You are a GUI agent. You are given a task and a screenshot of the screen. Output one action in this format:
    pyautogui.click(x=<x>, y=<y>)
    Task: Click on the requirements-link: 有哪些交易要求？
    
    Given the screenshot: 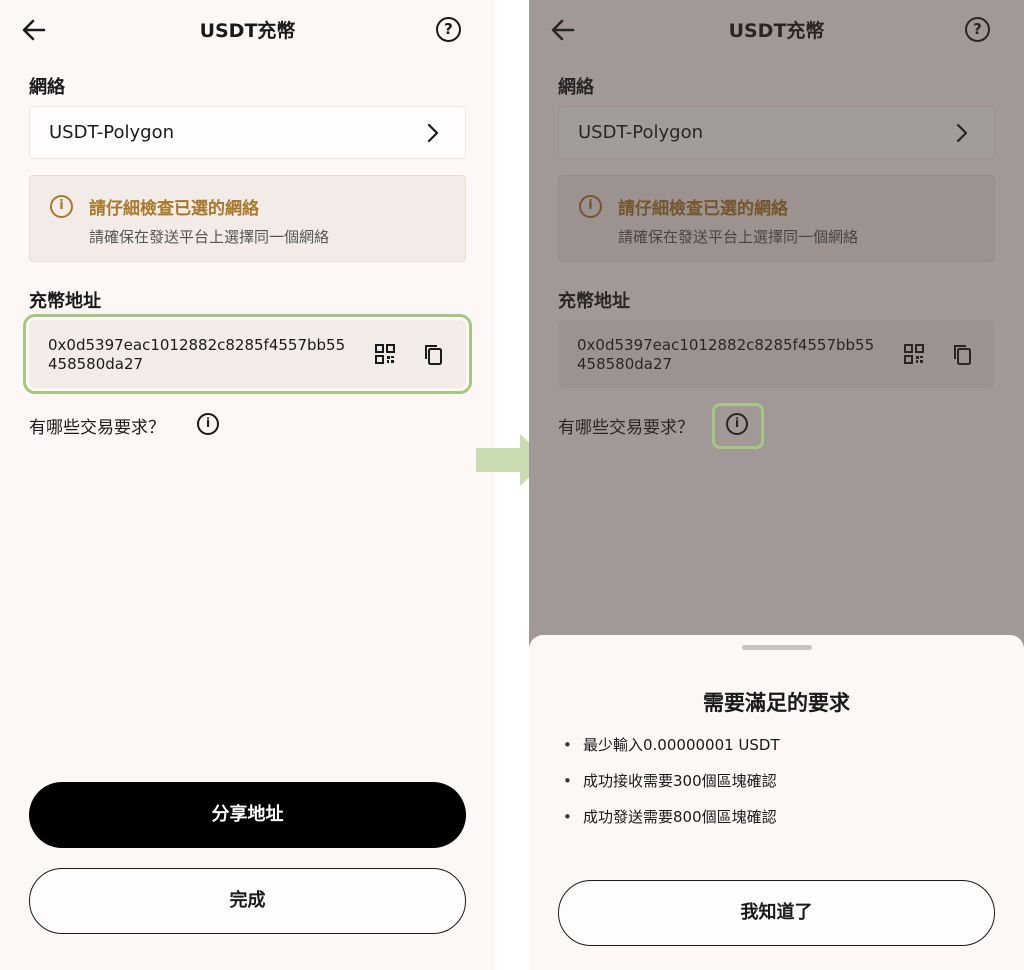 What is the action you would take?
    pyautogui.click(x=97, y=425)
    